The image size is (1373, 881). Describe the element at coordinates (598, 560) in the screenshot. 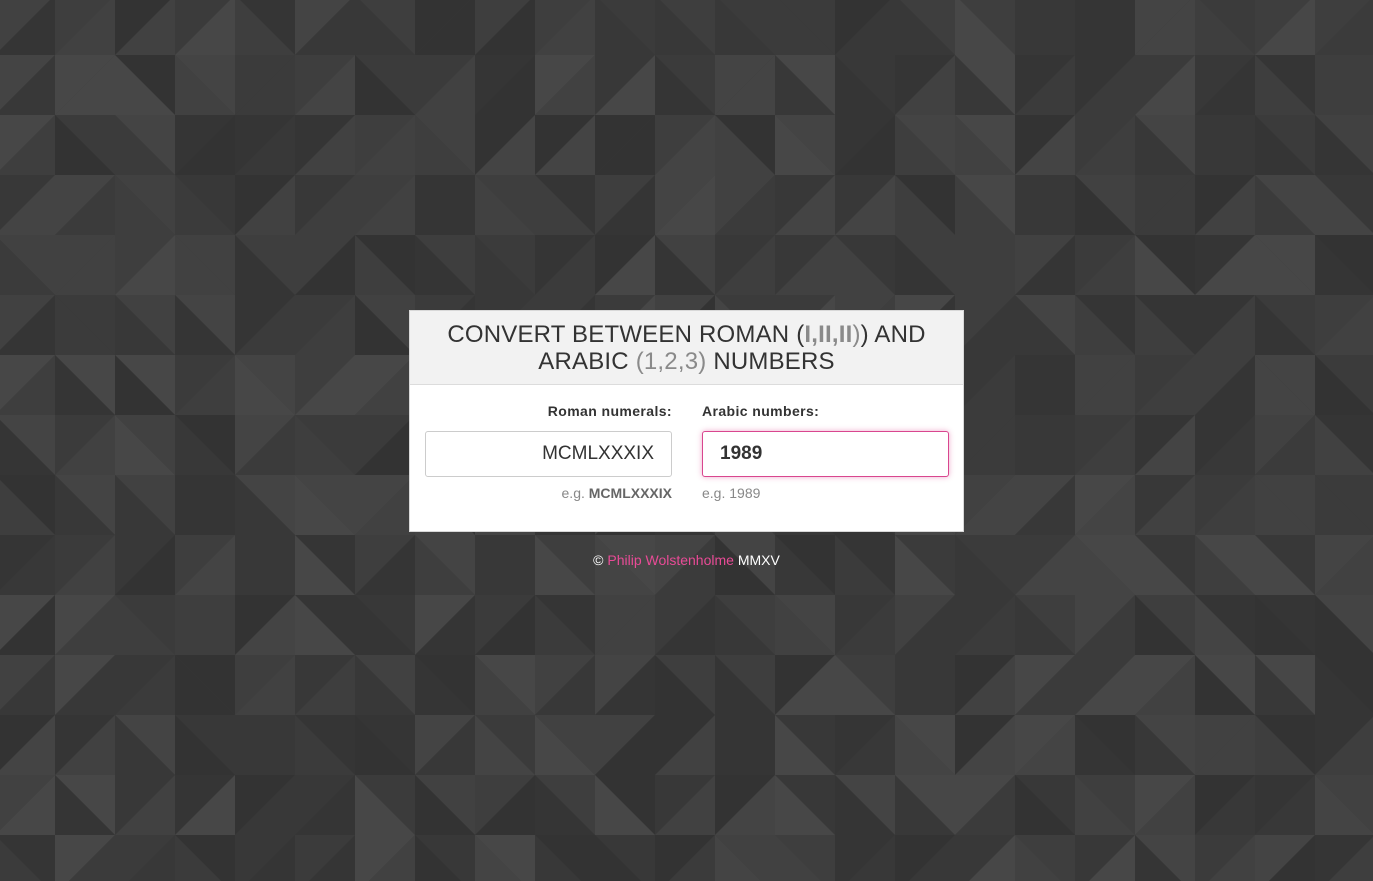

I see `copyright-symbol: ©` at that location.